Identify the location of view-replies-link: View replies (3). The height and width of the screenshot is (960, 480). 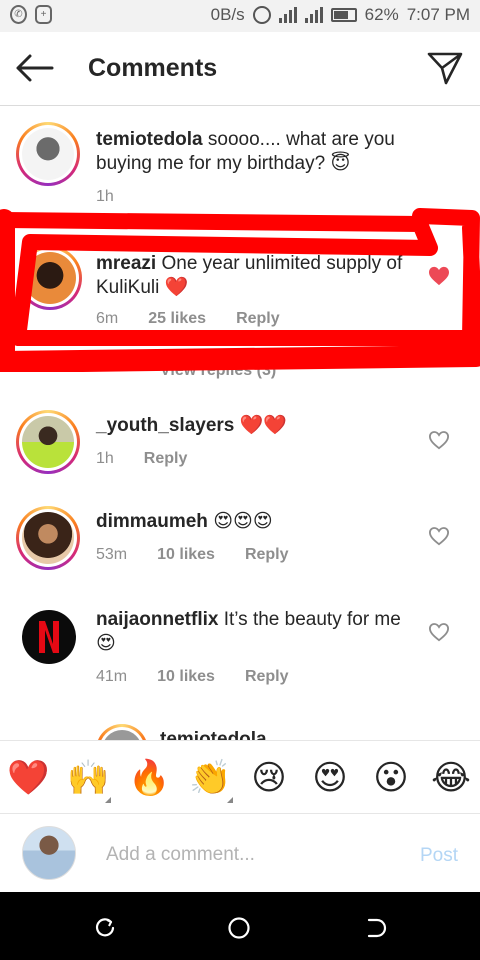
(218, 371).